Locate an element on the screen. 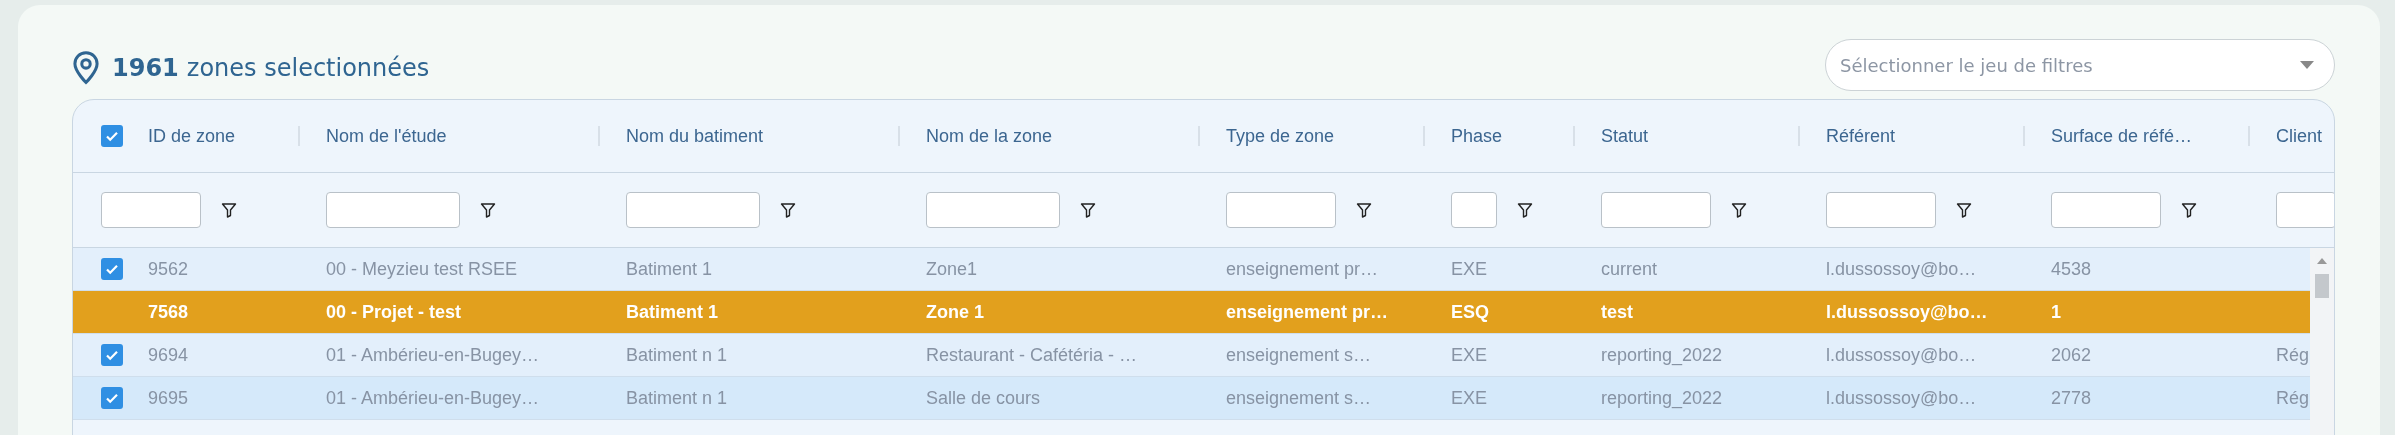 The image size is (2395, 435). table-row: 9562 00 - Meyzieu test RSEE Batiment 1 Zone1 enseignement pr… EXE current l.dussossoy@bo… 4538 is located at coordinates (1191, 269).